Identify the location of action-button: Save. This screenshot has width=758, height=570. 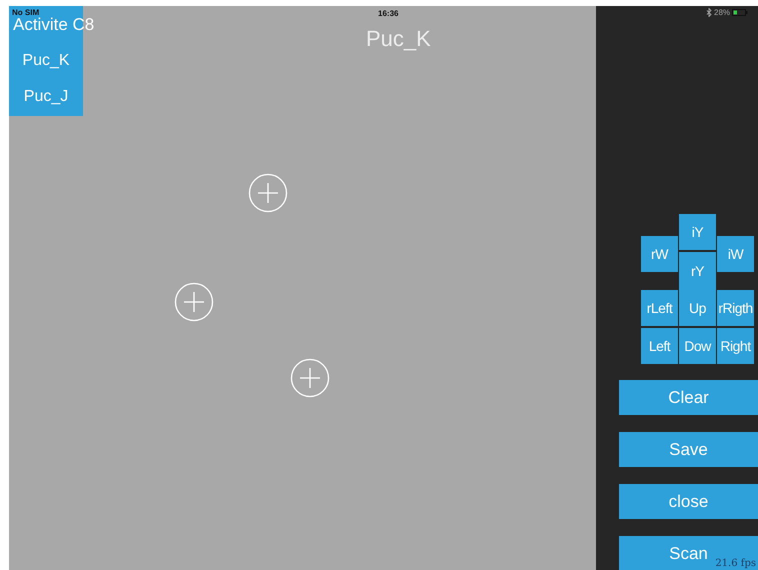
(688, 449).